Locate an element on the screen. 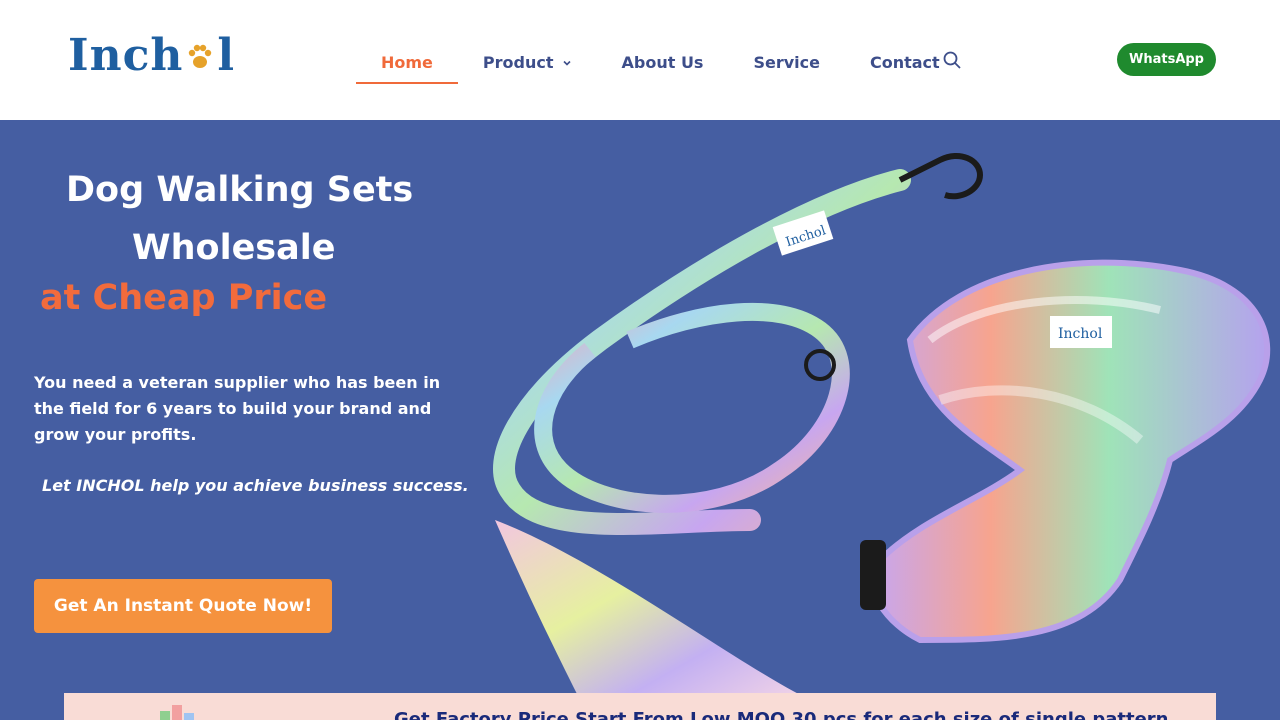 The height and width of the screenshot is (720, 1280). main-nav: Home Product About Us Service Contact is located at coordinates (660, 62).